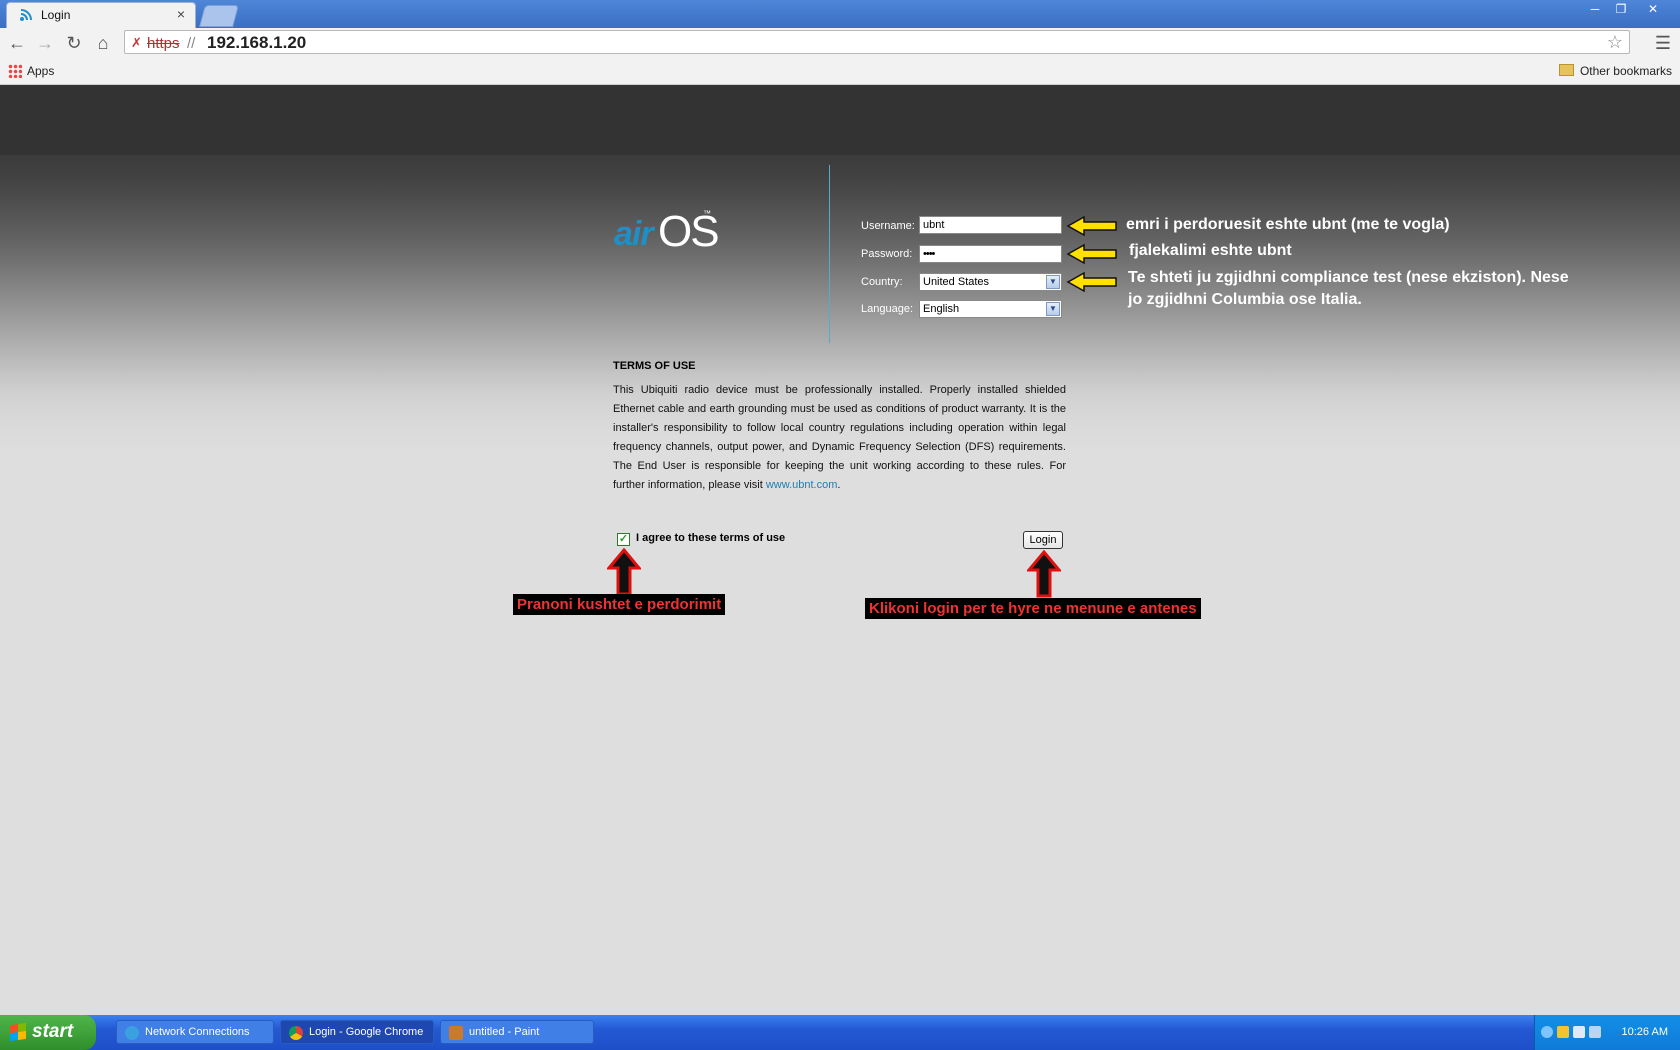 Image resolution: width=1680 pixels, height=1050 pixels. Describe the element at coordinates (103, 43) in the screenshot. I see `home-icon: ⌂` at that location.